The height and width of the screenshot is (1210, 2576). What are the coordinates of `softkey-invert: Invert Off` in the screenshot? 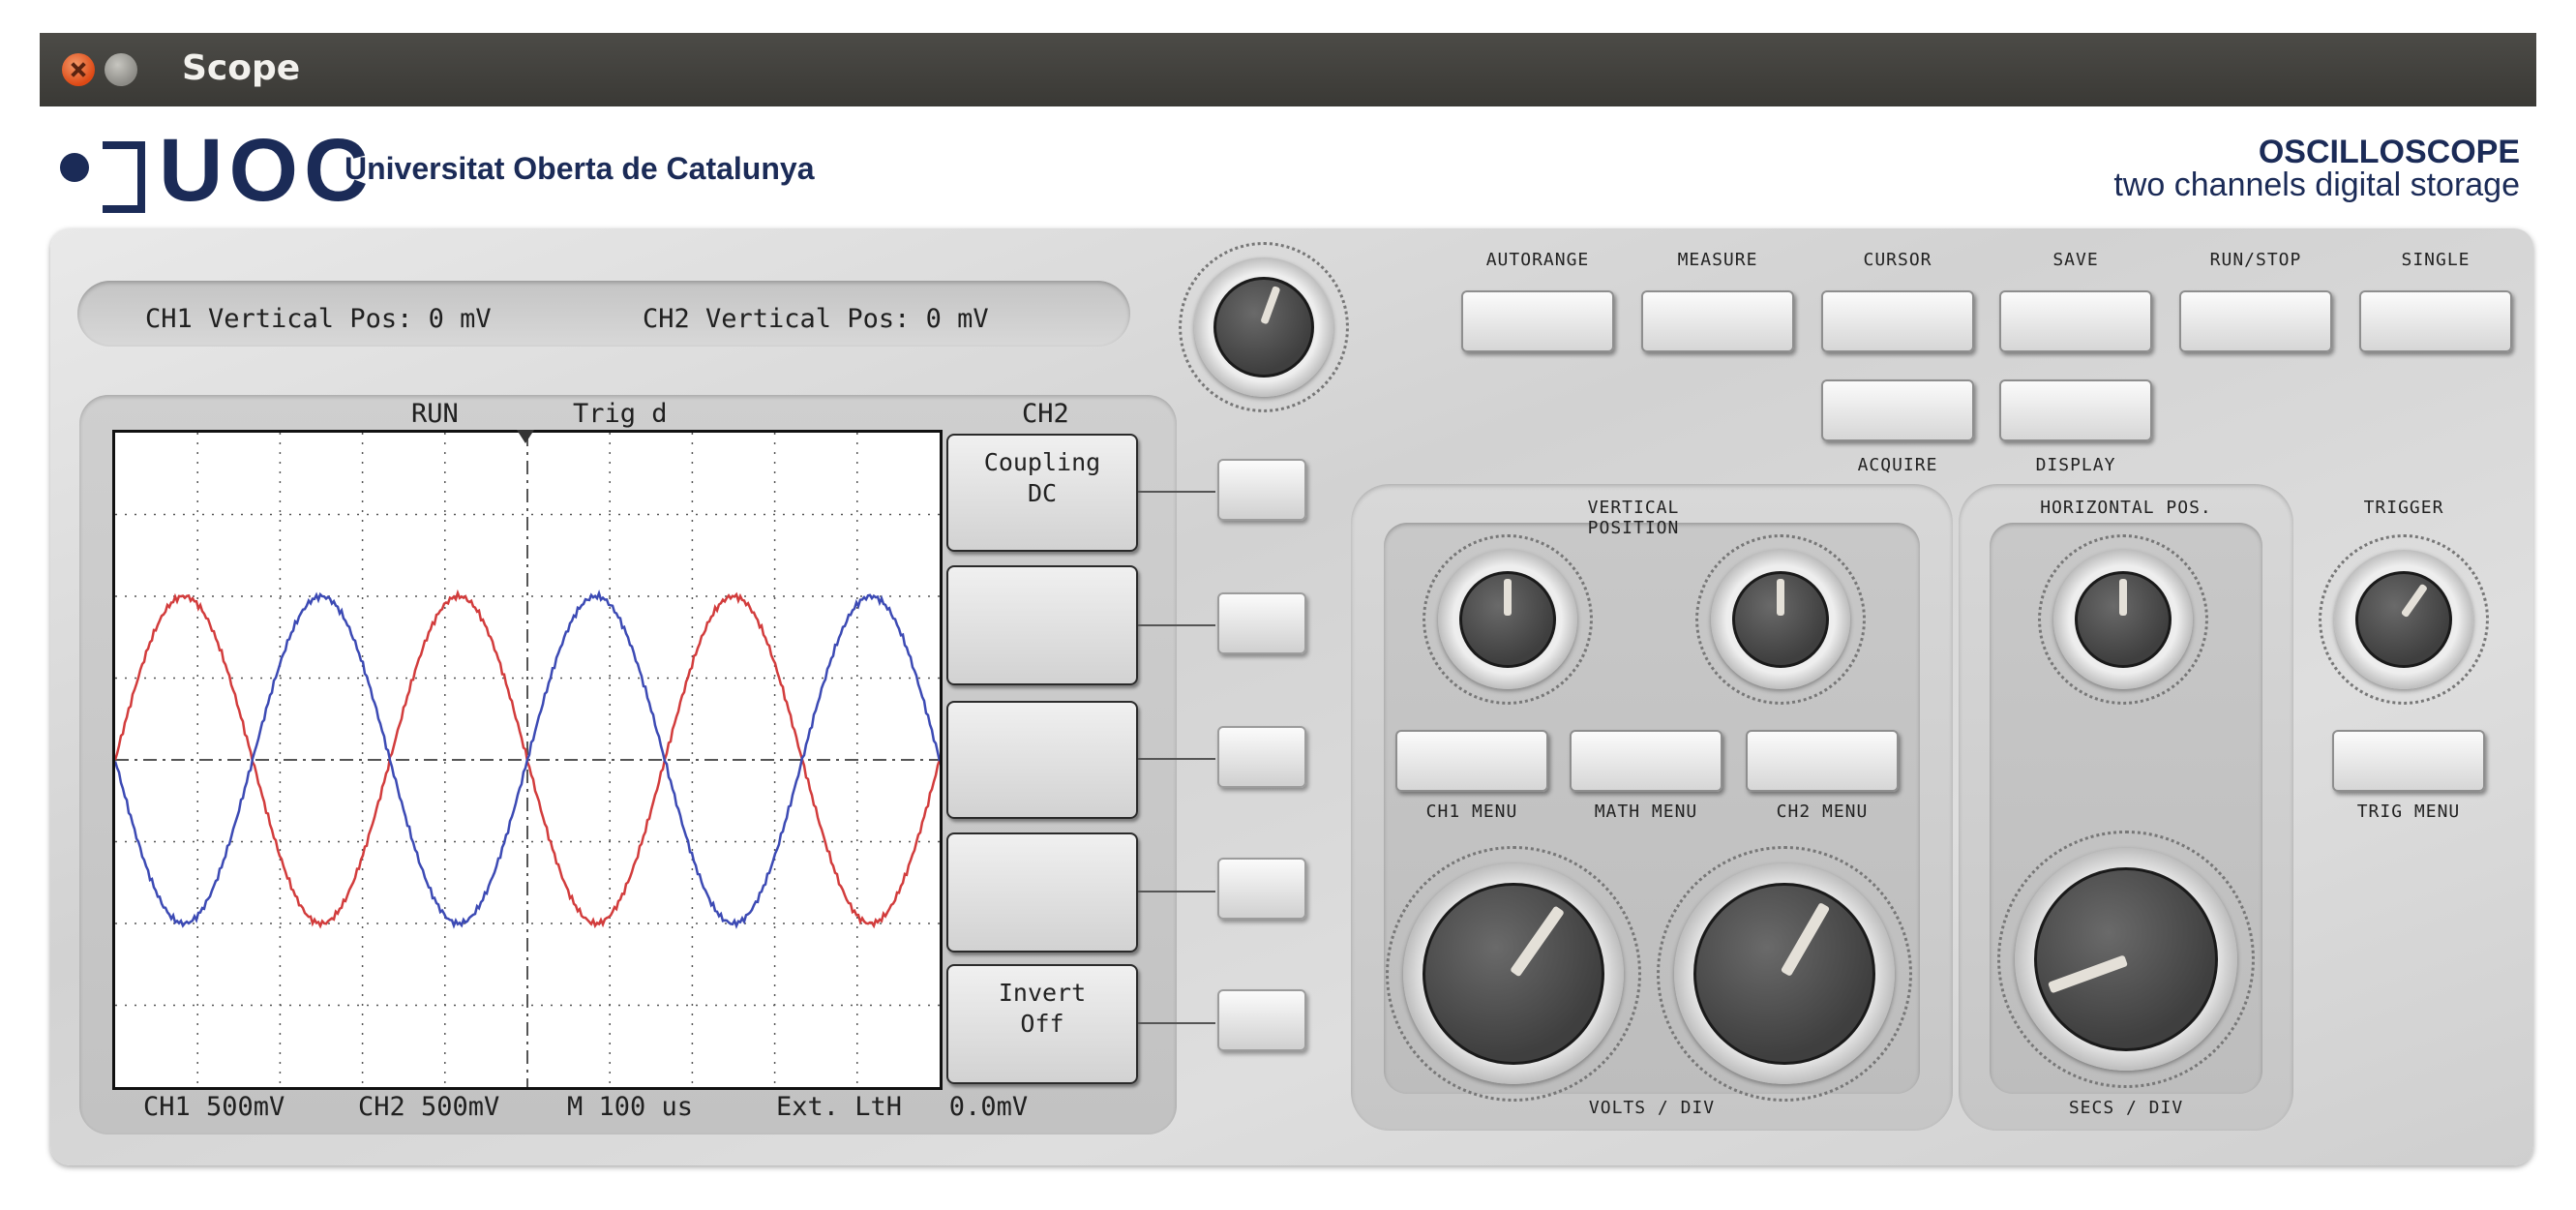 It's located at (1042, 1024).